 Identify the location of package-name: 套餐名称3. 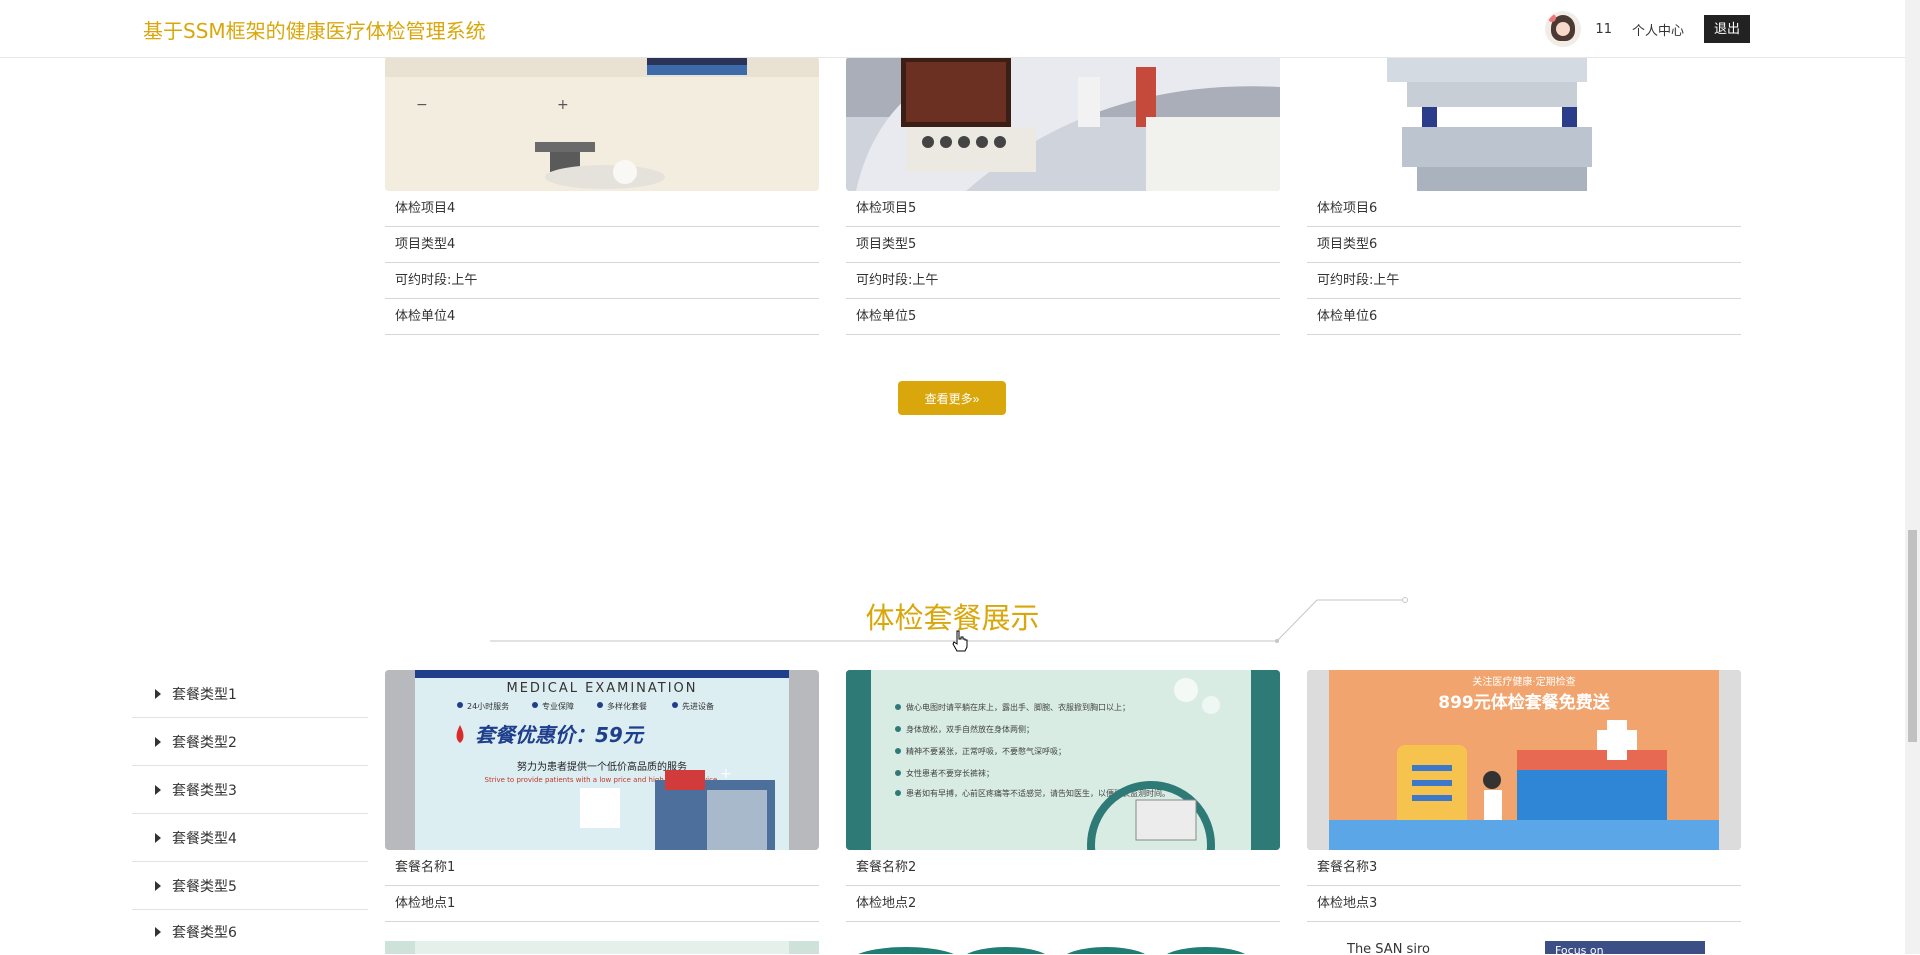
(1524, 868).